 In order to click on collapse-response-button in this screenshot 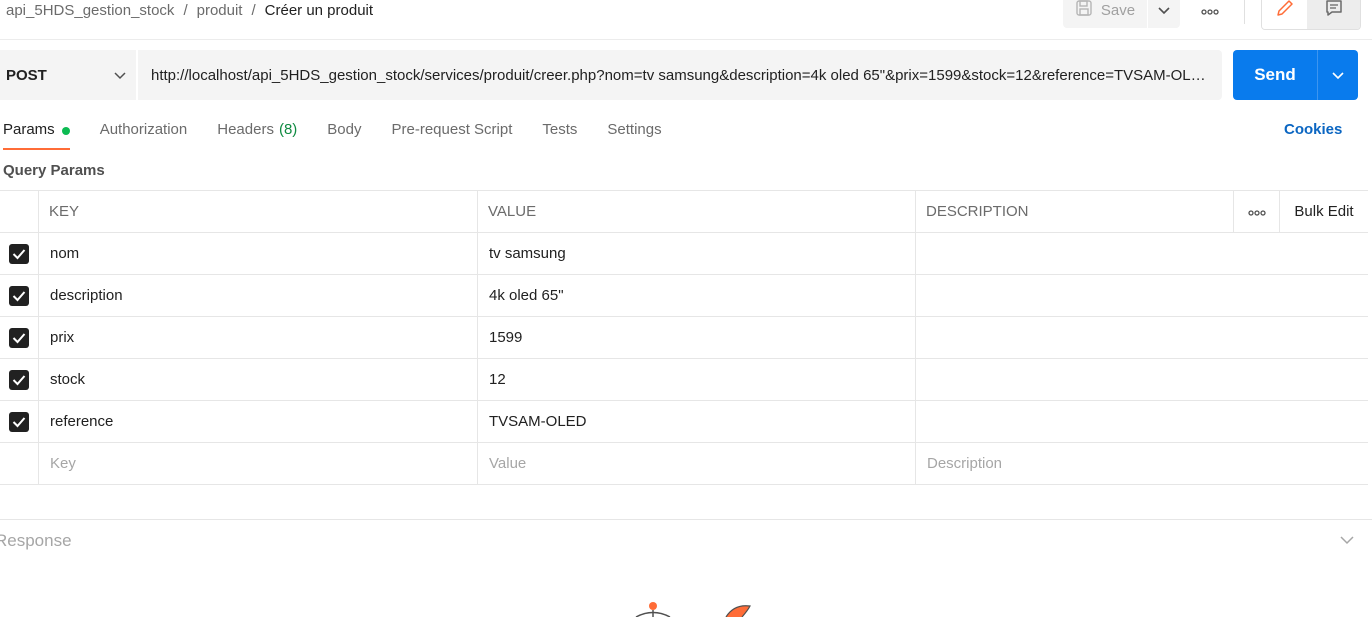, I will do `click(1347, 540)`.